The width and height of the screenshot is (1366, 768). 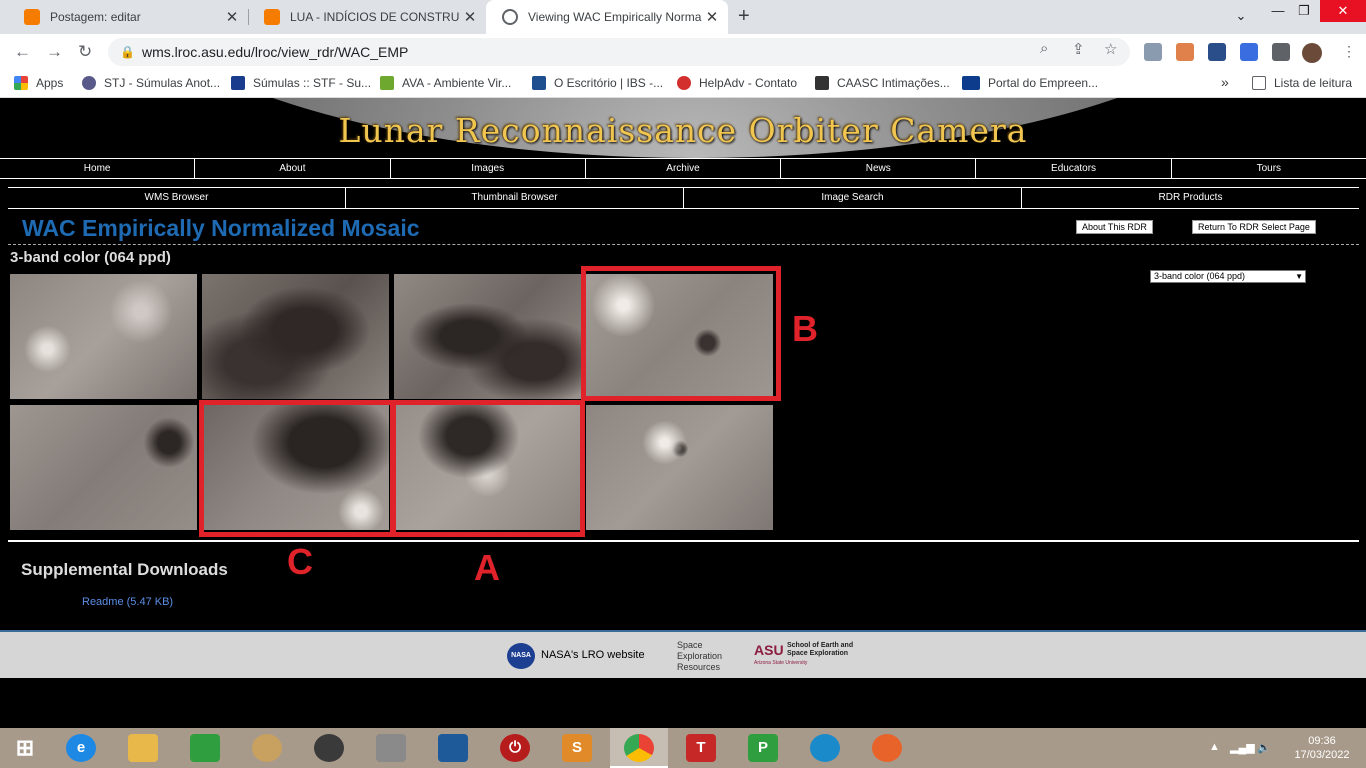 What do you see at coordinates (1281, 52) in the screenshot?
I see `puzzle-icon` at bounding box center [1281, 52].